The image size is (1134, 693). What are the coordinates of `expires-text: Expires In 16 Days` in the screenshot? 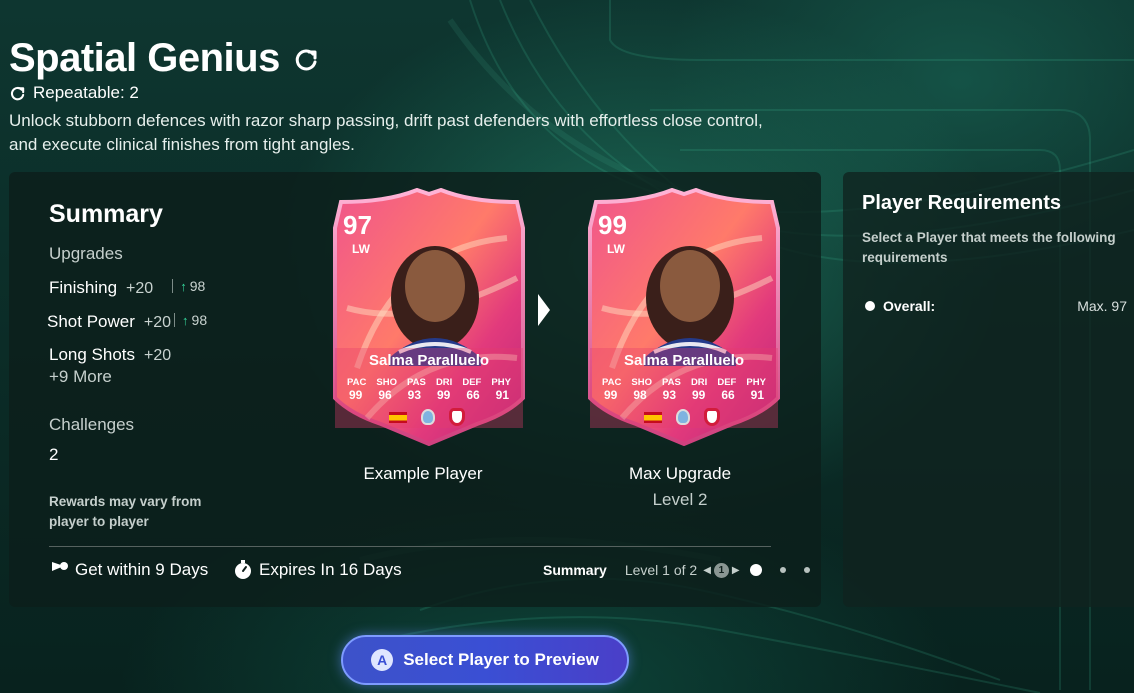 It's located at (330, 569).